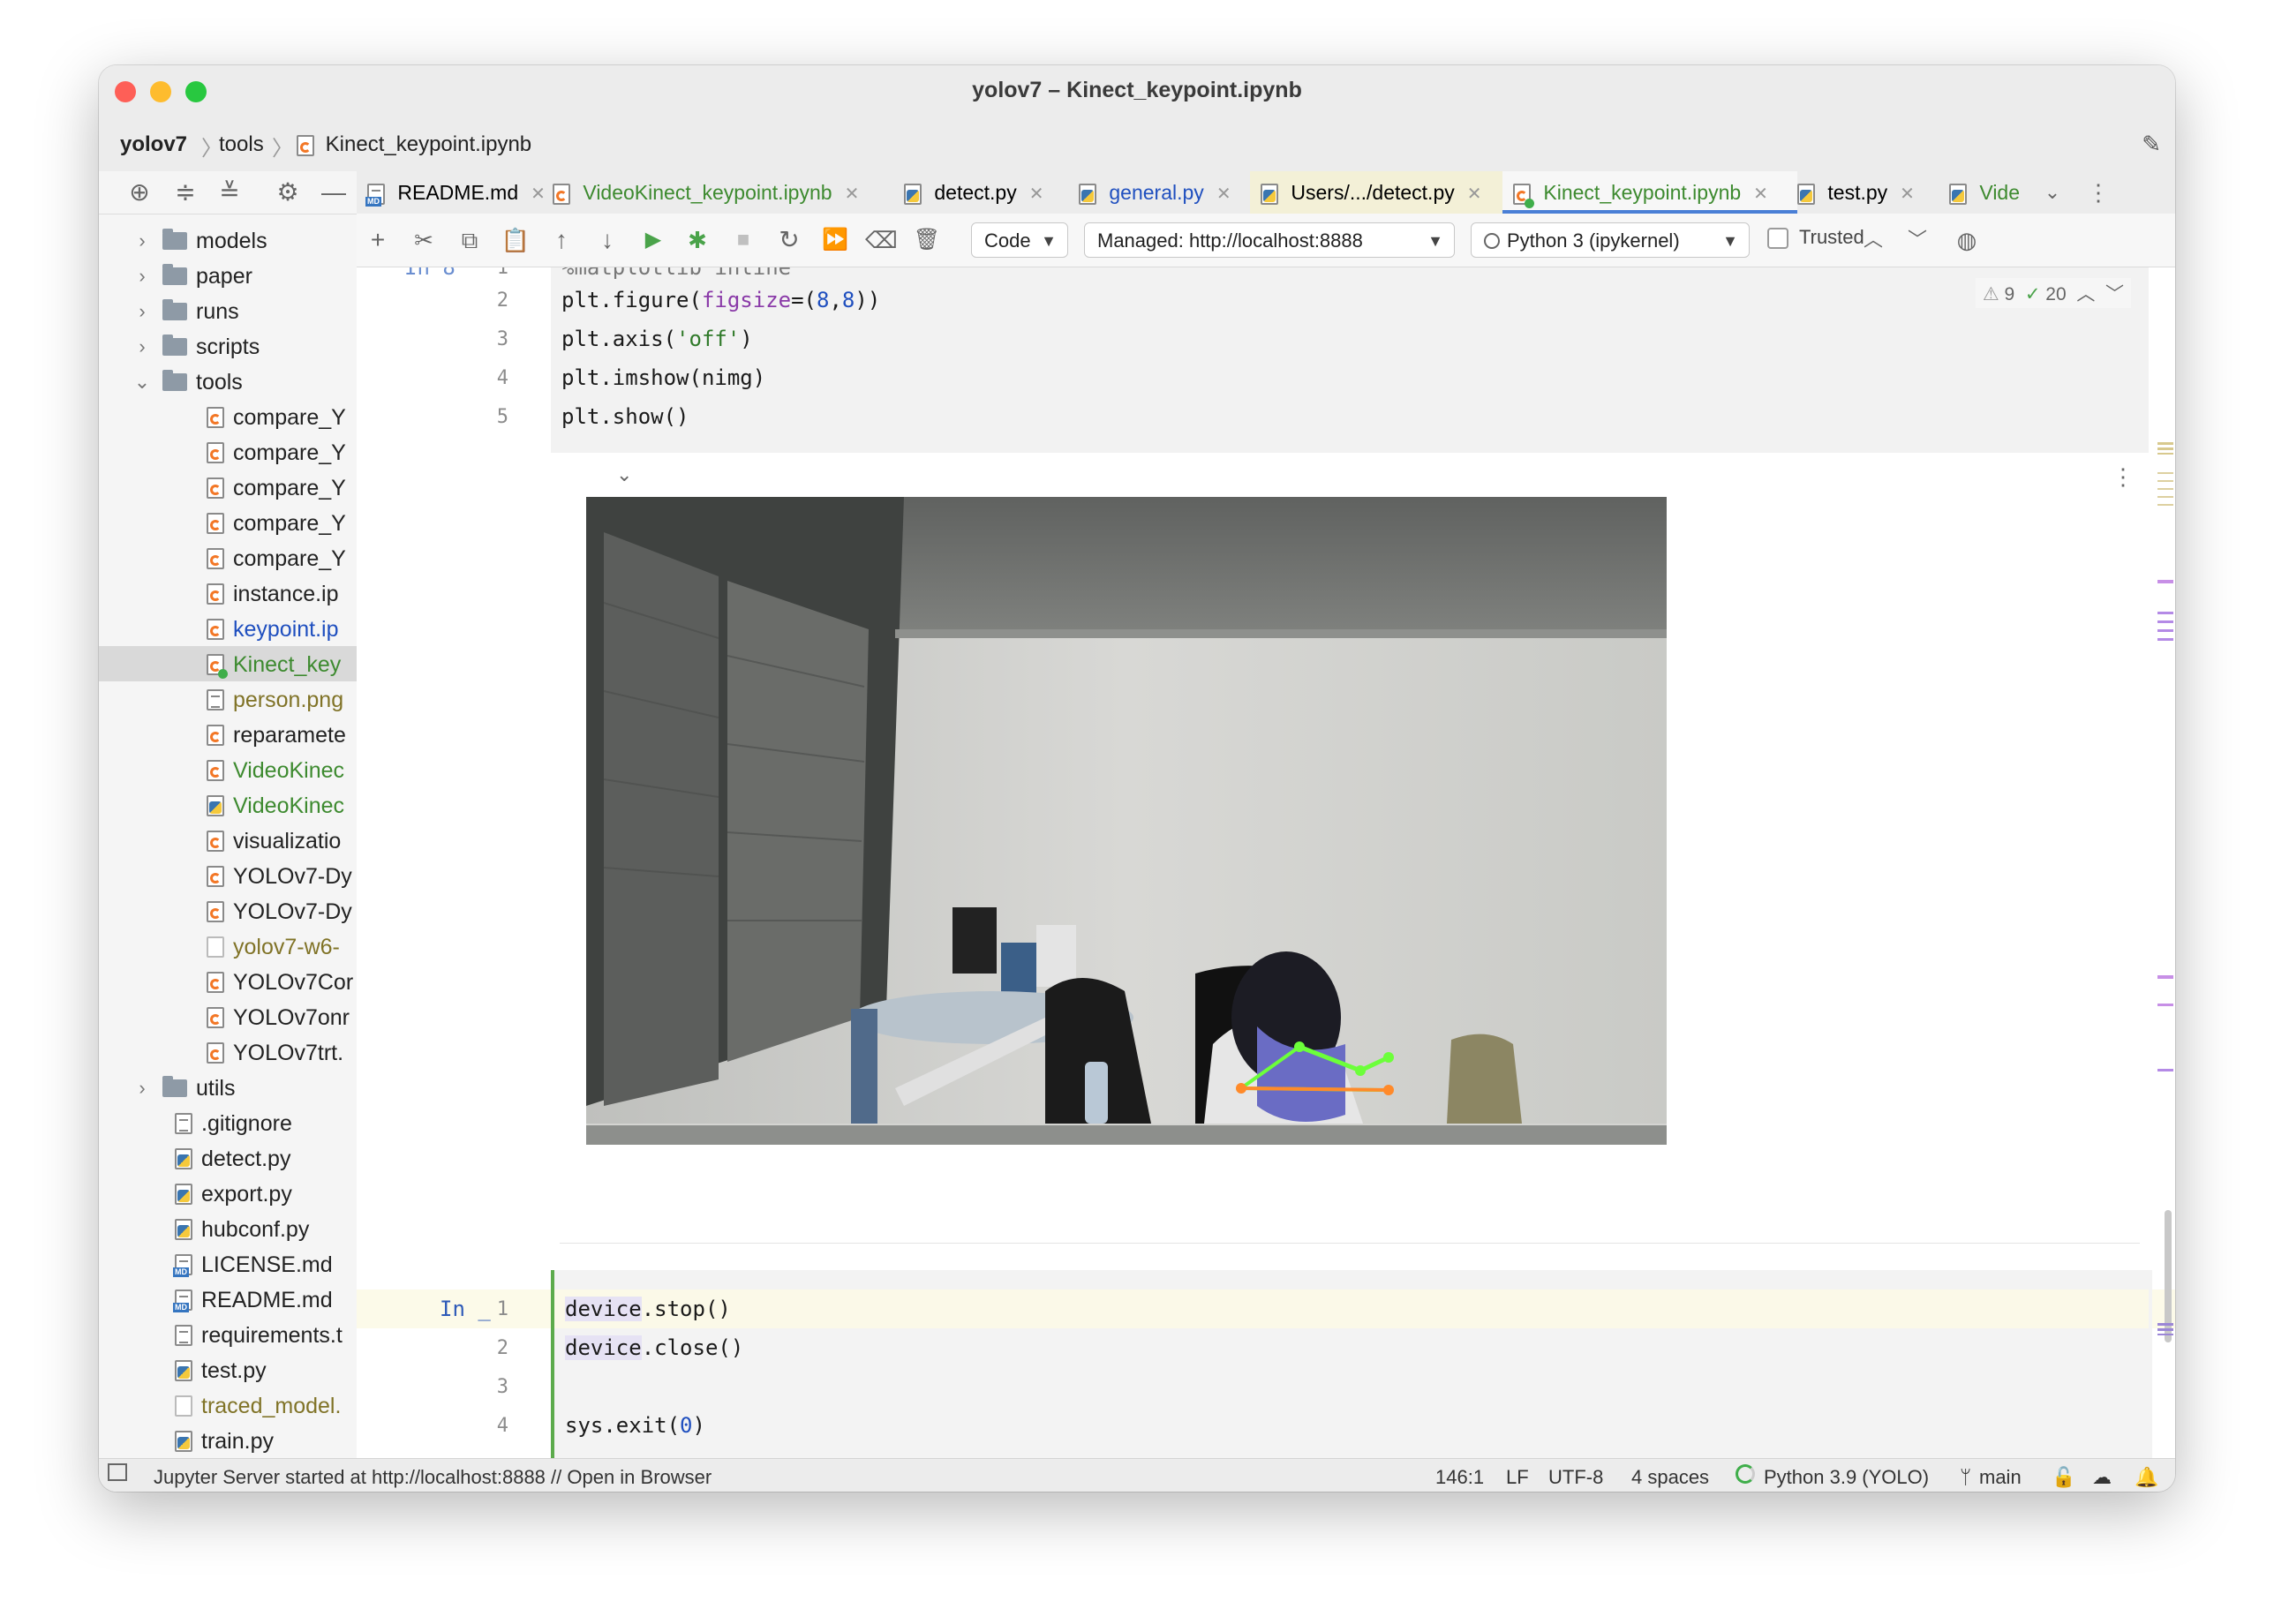  Describe the element at coordinates (228, 628) in the screenshot. I see `tree-item: keypoint.ip` at that location.